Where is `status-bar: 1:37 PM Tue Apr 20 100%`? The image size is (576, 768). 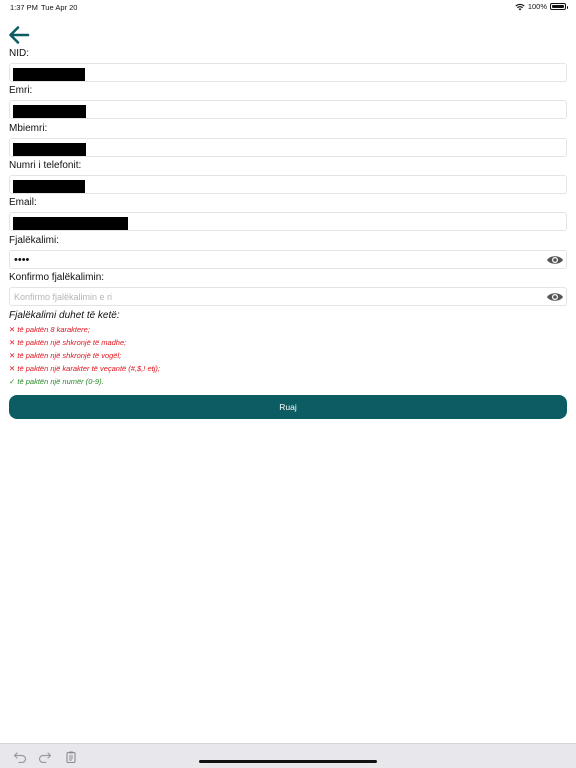 status-bar: 1:37 PM Tue Apr 20 100% is located at coordinates (288, 7).